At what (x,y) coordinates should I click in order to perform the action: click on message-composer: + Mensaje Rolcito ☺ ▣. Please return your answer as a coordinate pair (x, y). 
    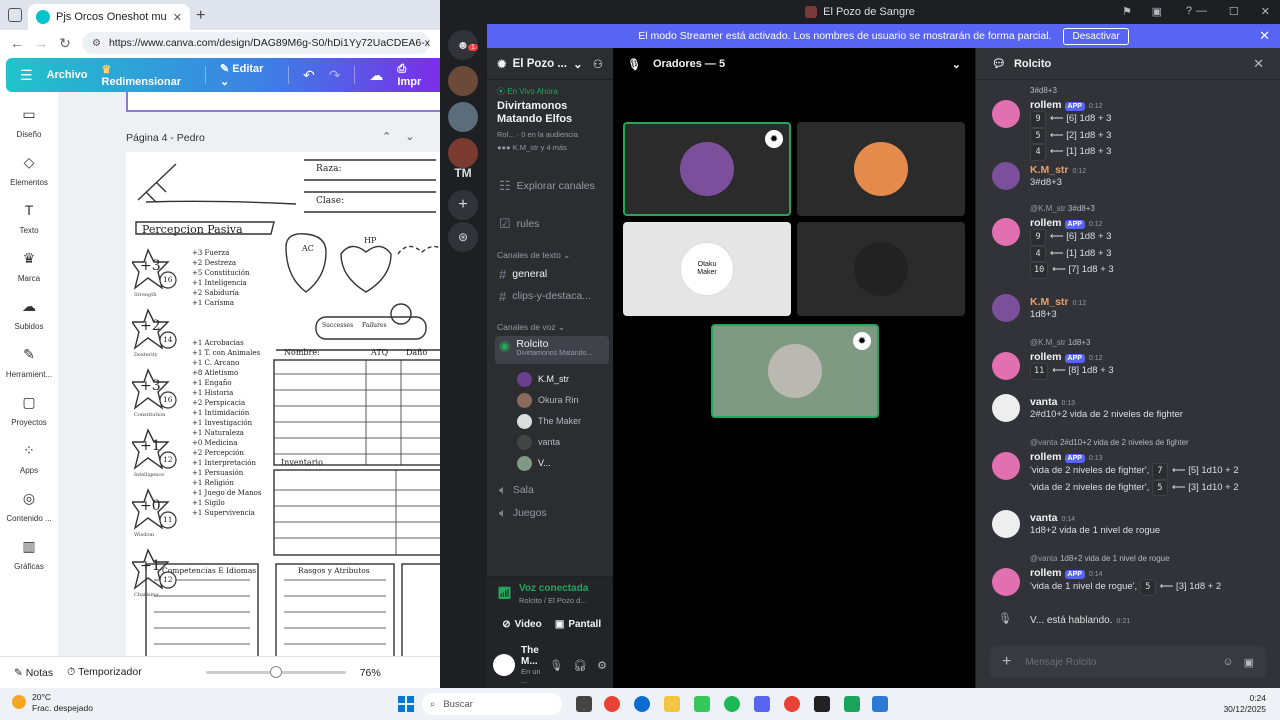
    Looking at the image, I should click on (1128, 662).